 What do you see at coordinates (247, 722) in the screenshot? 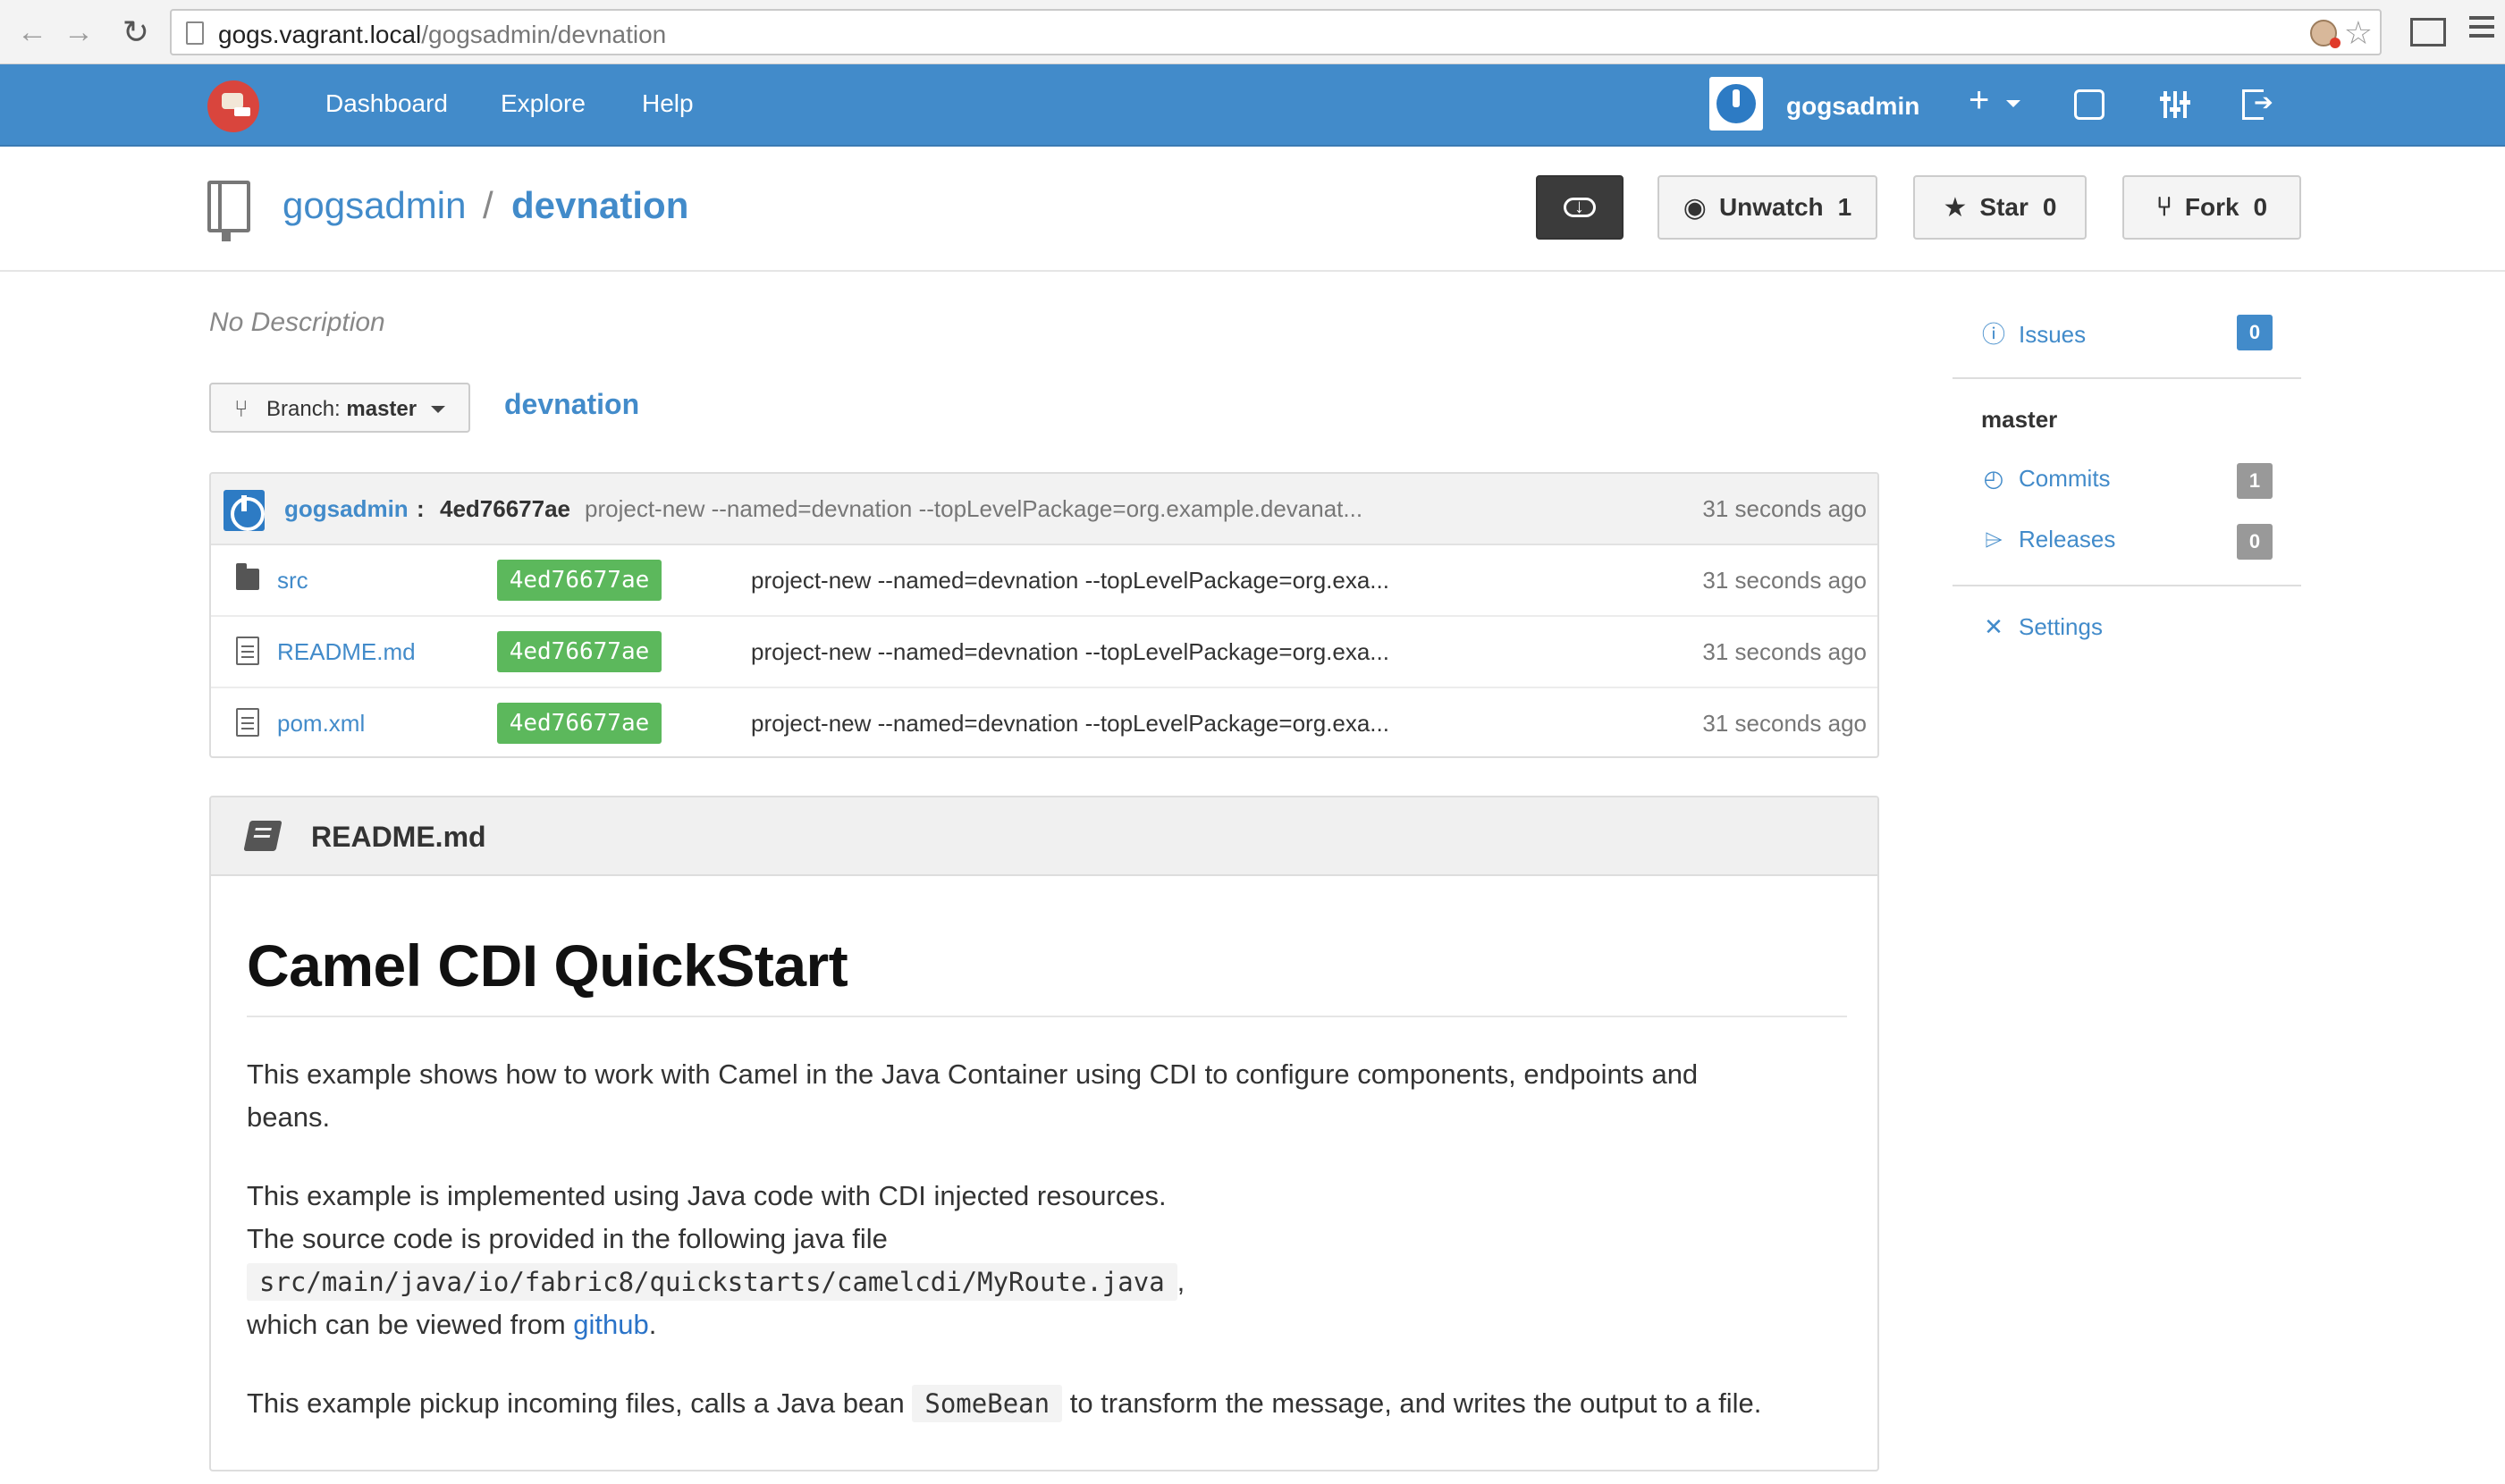
I see `file-text-icon` at bounding box center [247, 722].